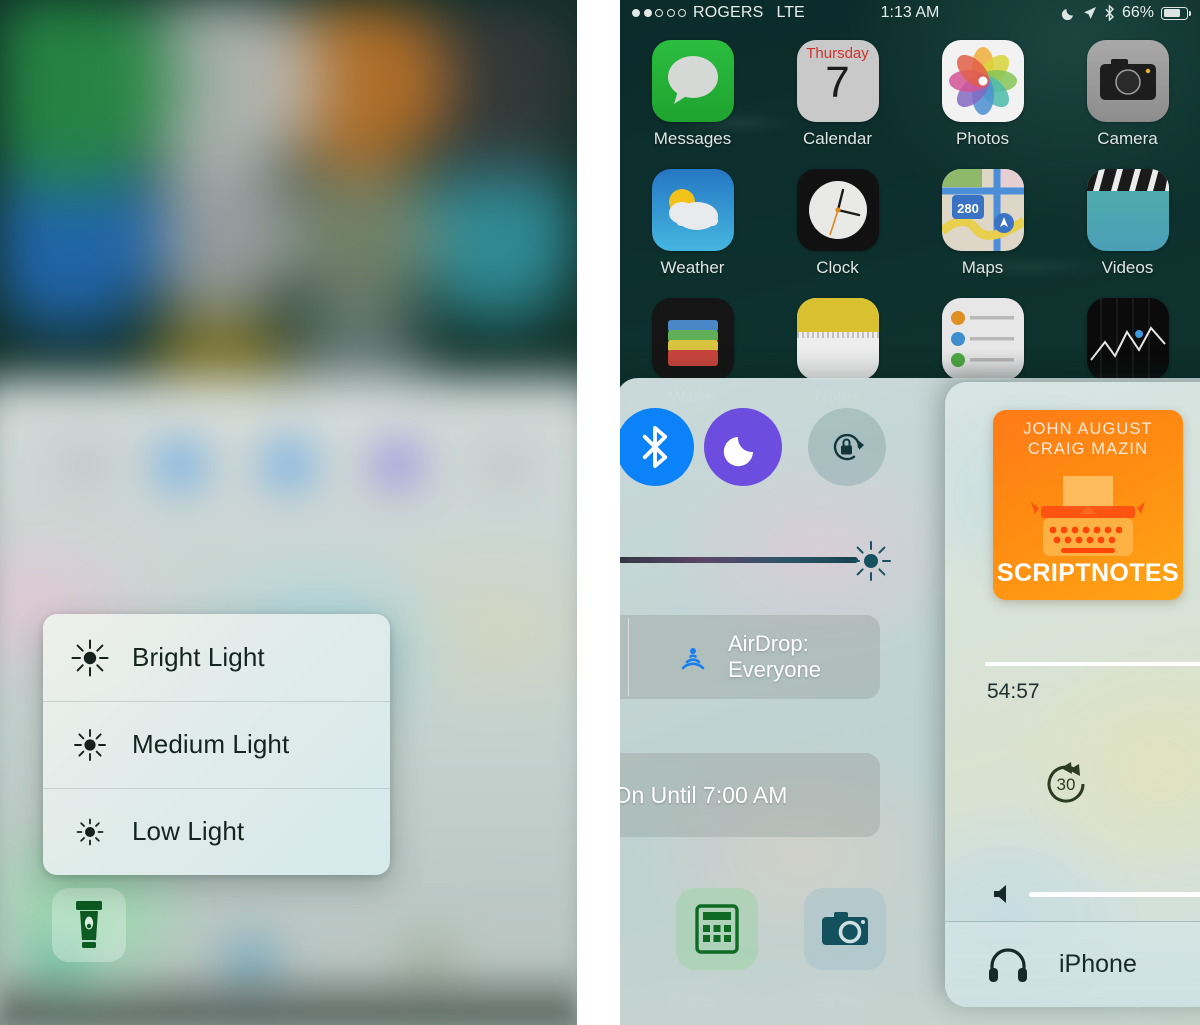 This screenshot has height=1025, width=1200. Describe the element at coordinates (1092, 664) in the screenshot. I see `playback-progress-bar` at that location.